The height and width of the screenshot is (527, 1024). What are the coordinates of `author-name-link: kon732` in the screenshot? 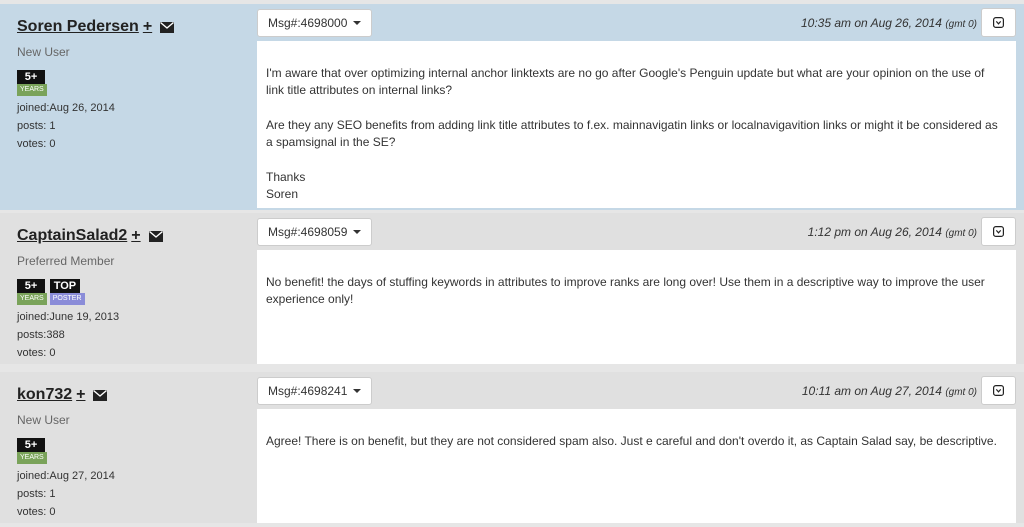 It's located at (44, 395).